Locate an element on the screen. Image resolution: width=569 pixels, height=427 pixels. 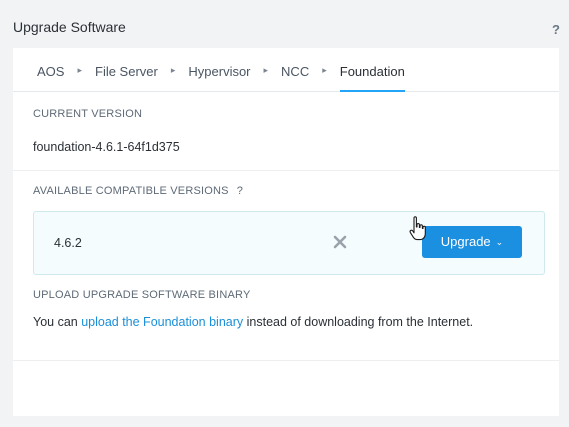
upload-text-before: You can is located at coordinates (57, 322).